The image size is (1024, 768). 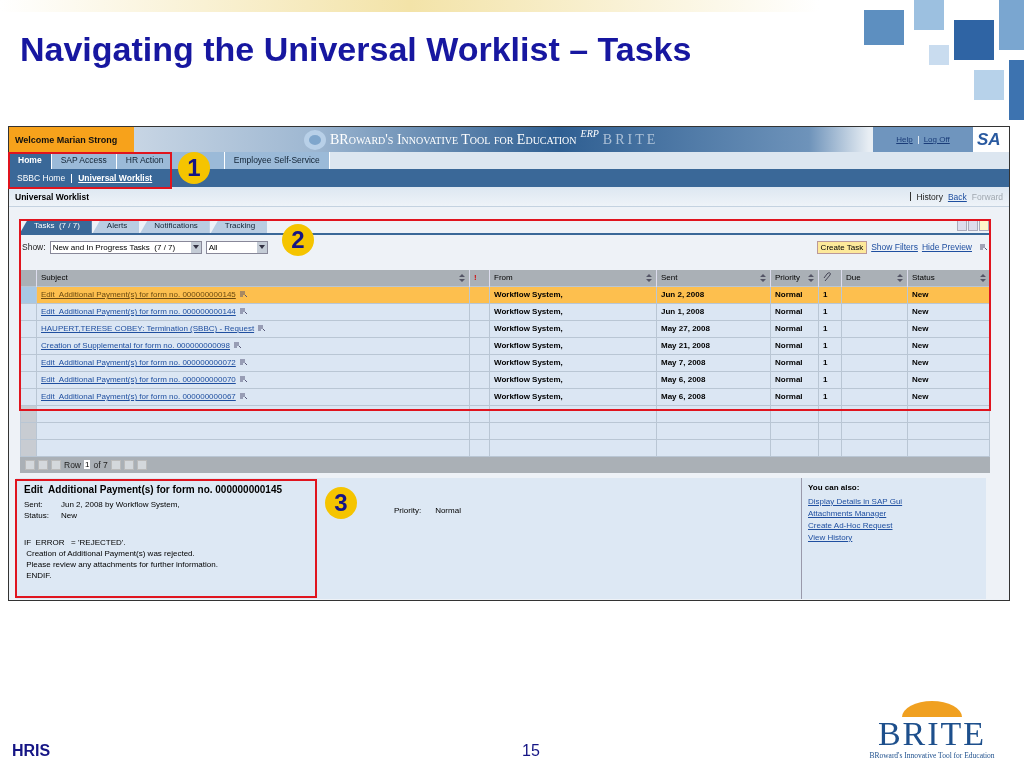 What do you see at coordinates (962, 225) in the screenshot?
I see `previous-button` at bounding box center [962, 225].